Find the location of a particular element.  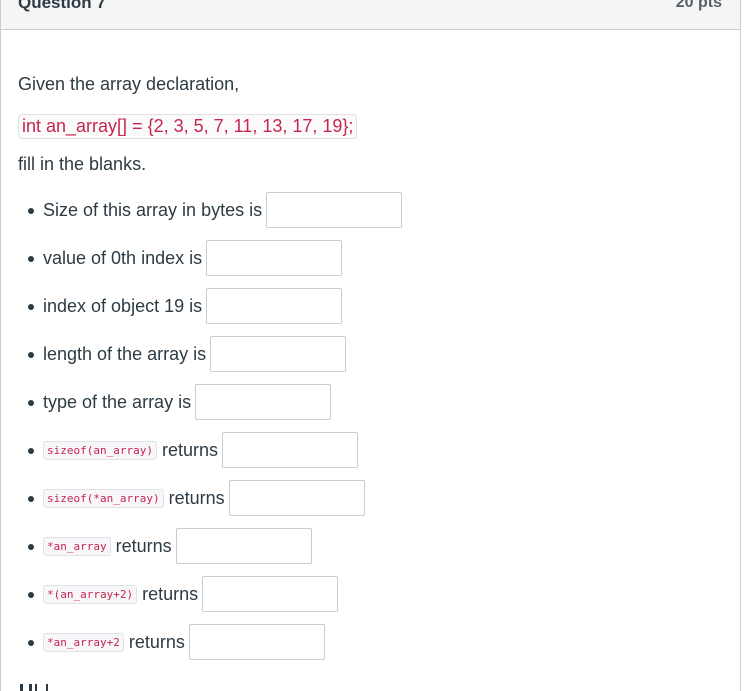

answer-input-length is located at coordinates (278, 354).